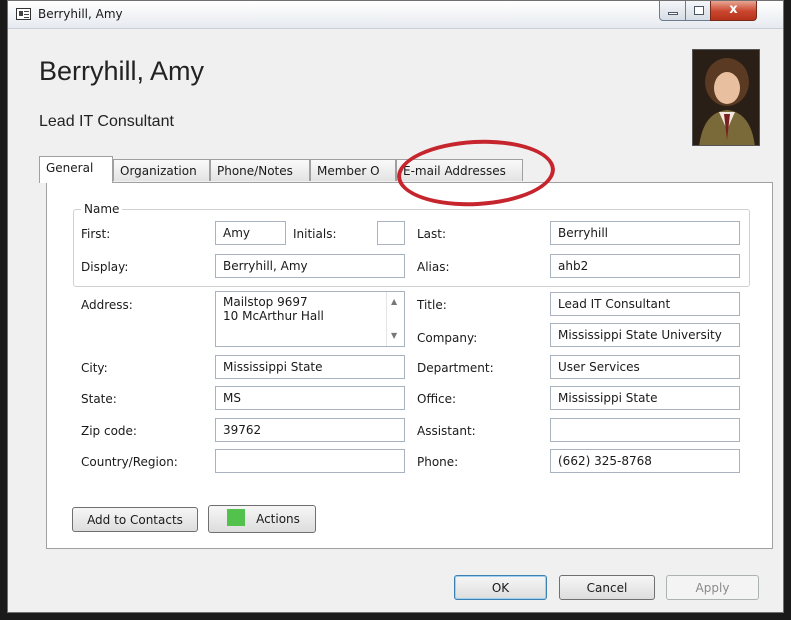 The height and width of the screenshot is (620, 791). What do you see at coordinates (394, 336) in the screenshot?
I see `scroll-down-arrow-icon: ▼` at bounding box center [394, 336].